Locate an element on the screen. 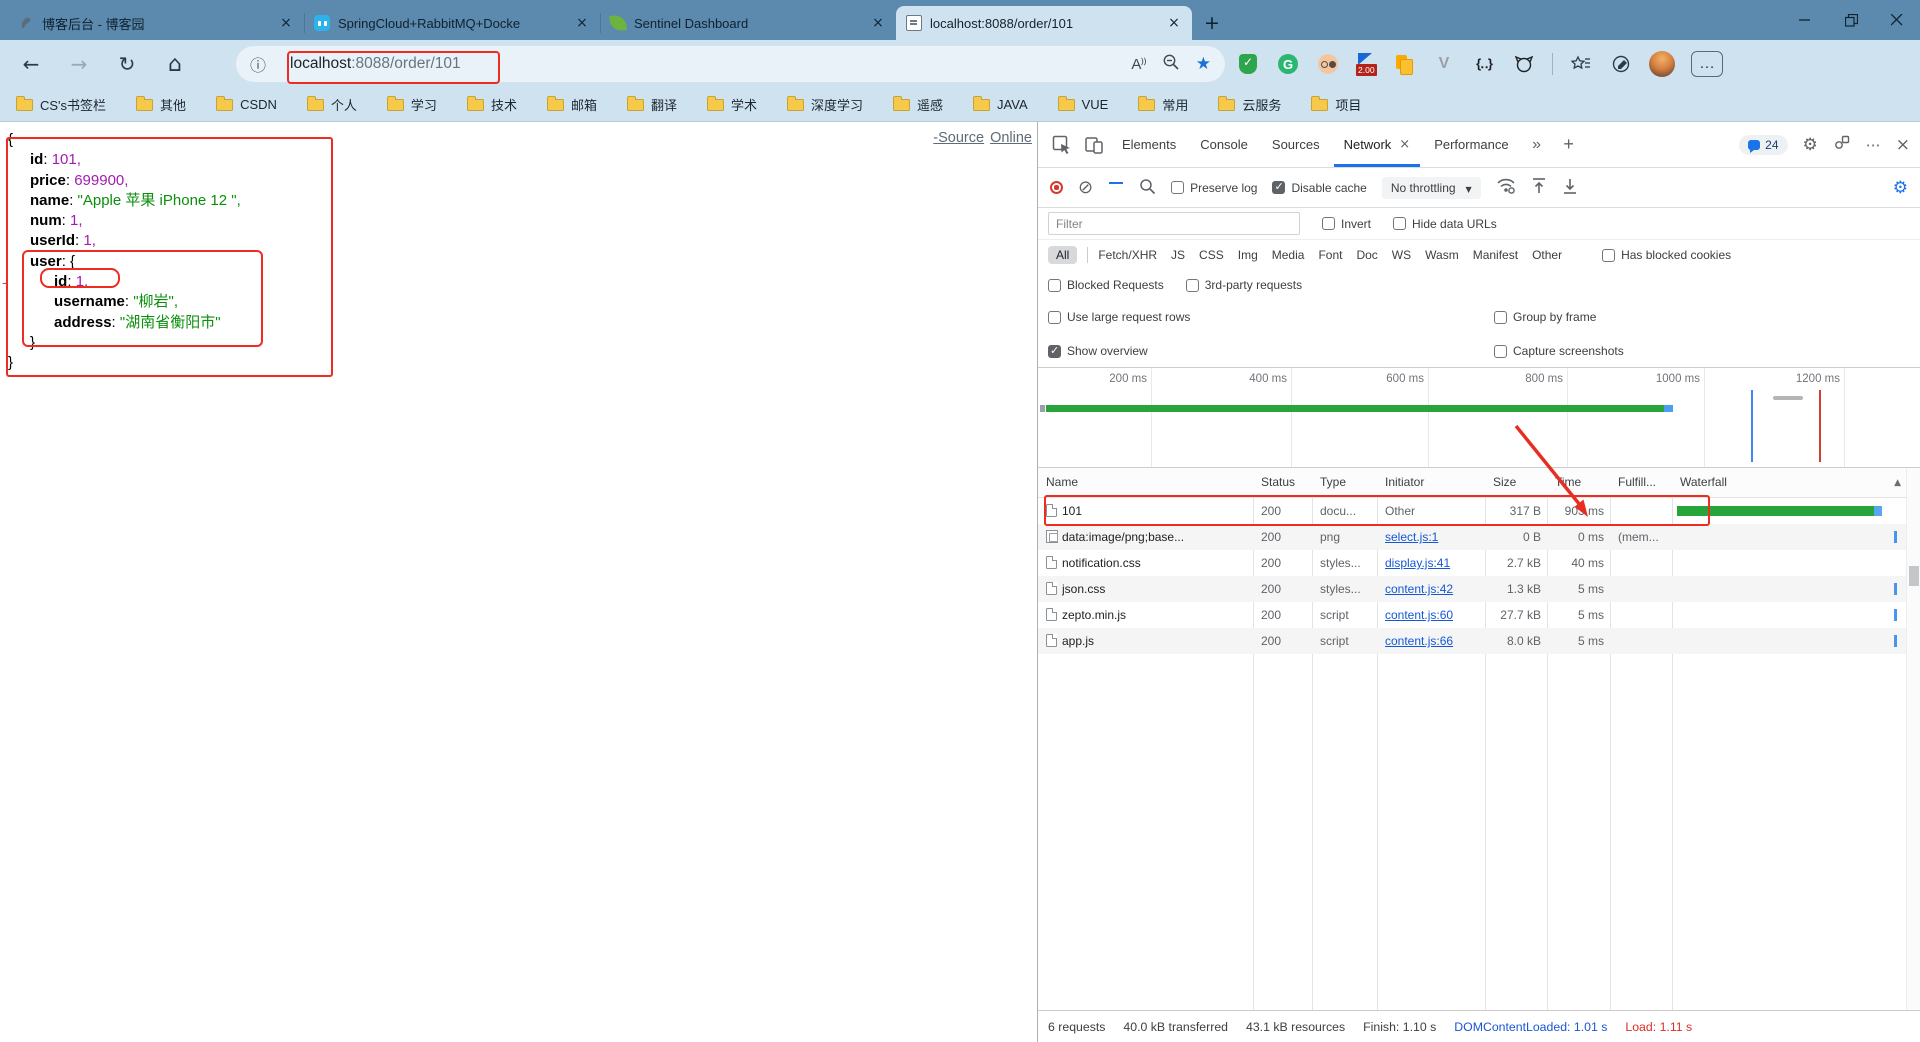  address-bar: localhost:8088/order/101 is located at coordinates (730, 64).